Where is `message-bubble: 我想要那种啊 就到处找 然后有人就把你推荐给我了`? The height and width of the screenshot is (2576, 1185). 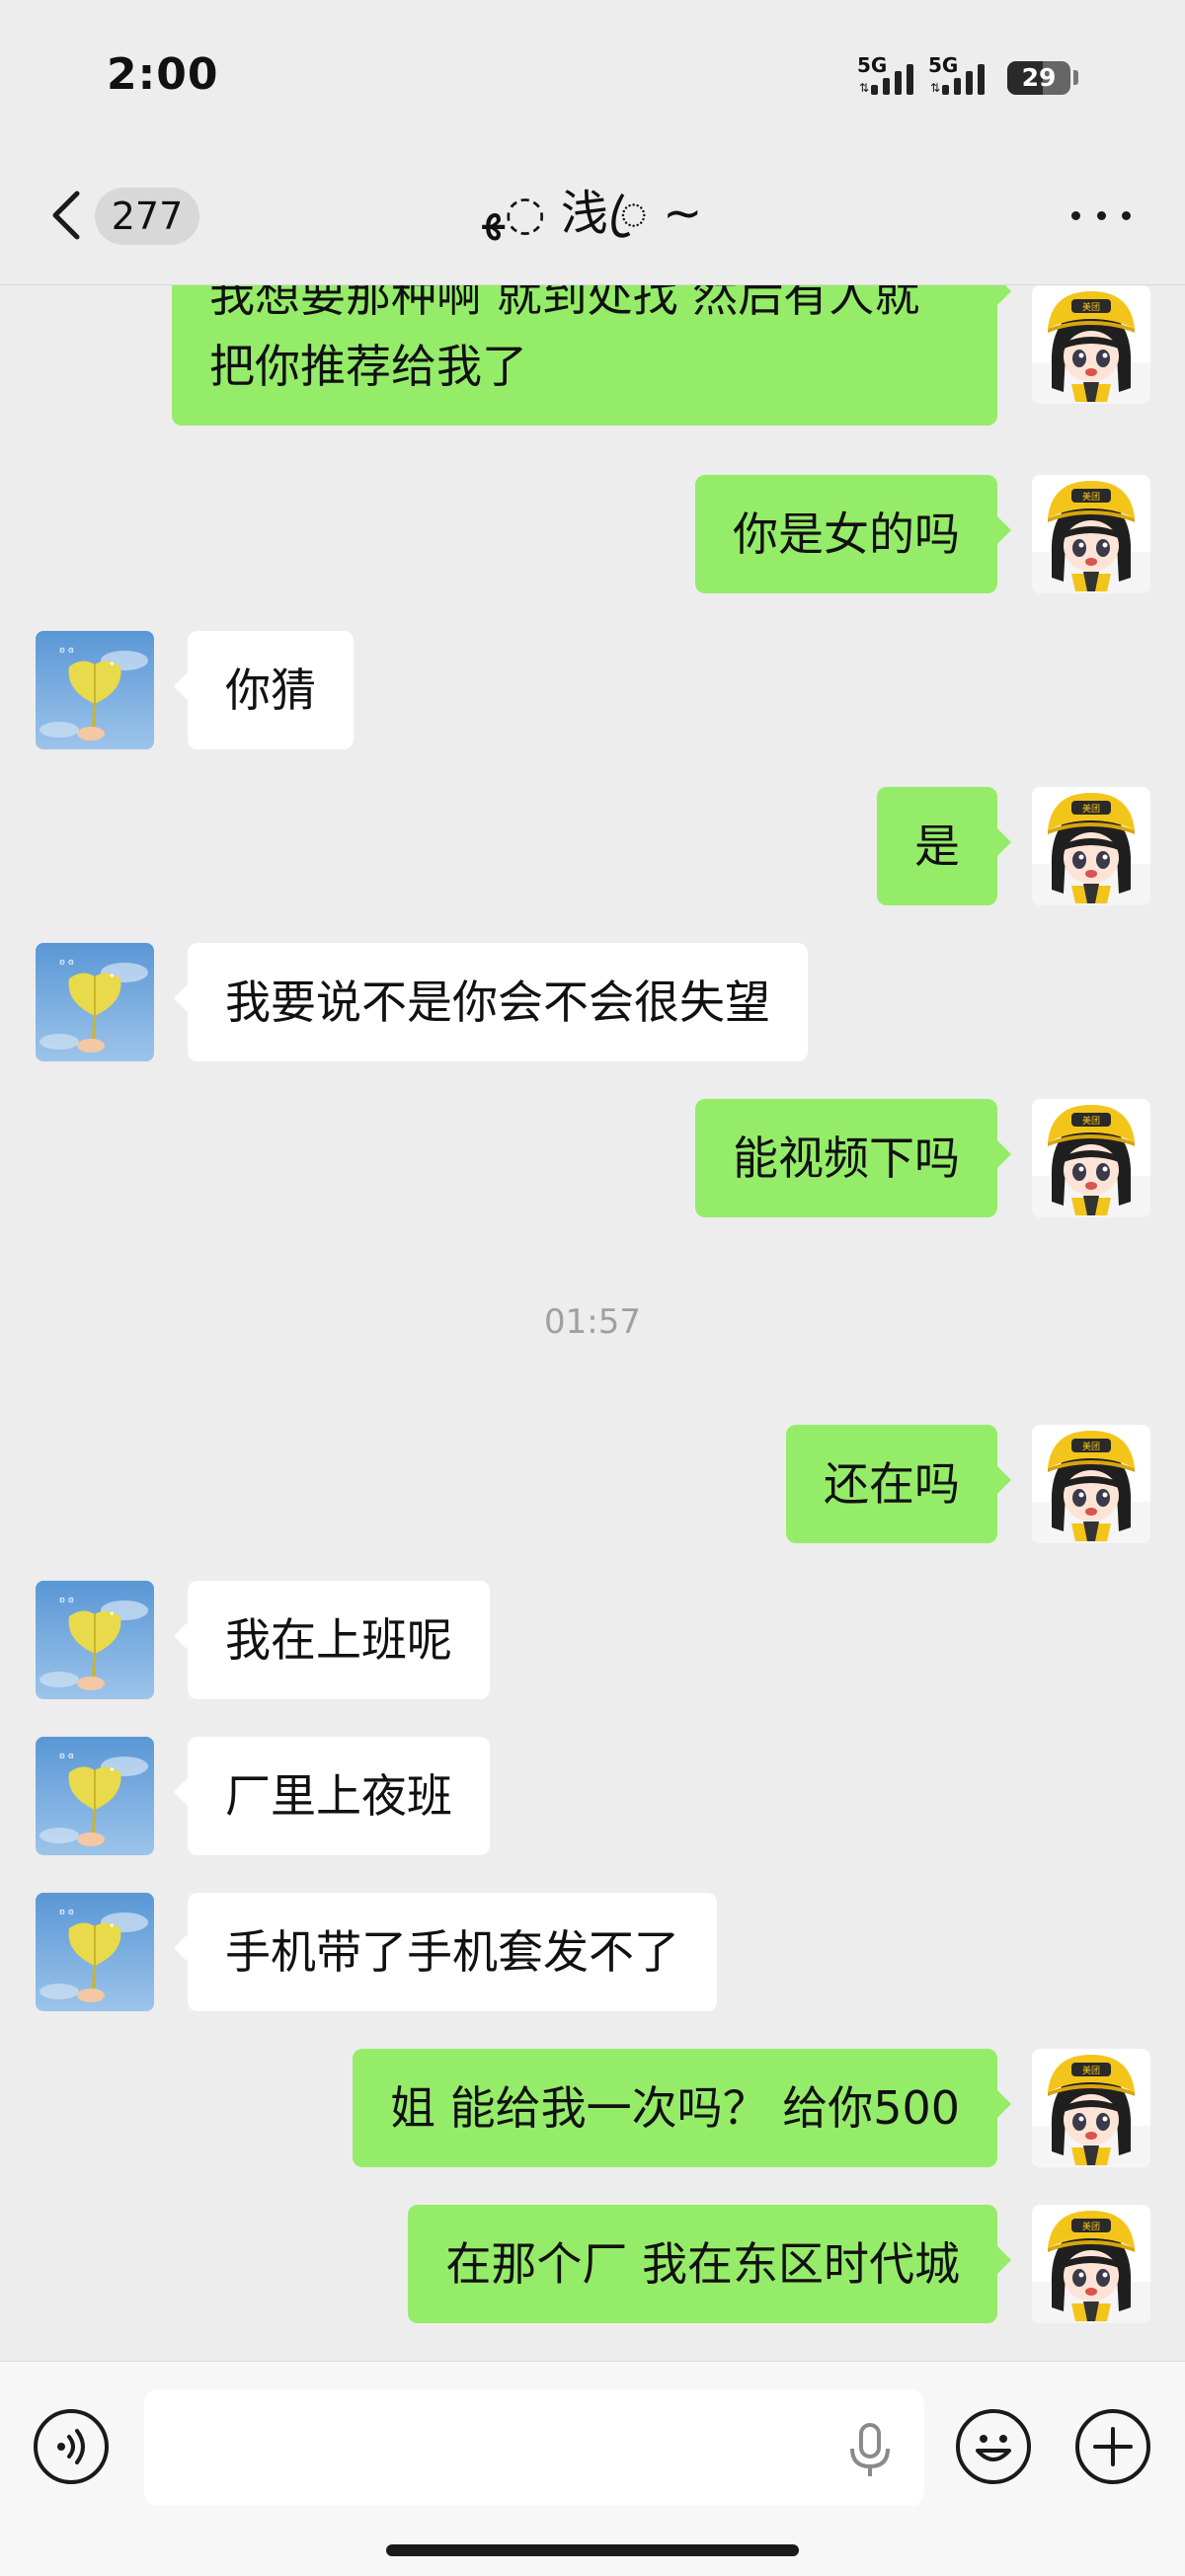
message-bubble: 我想要那种啊 就到处找 然后有人就把你推荐给我了 is located at coordinates (591, 355).